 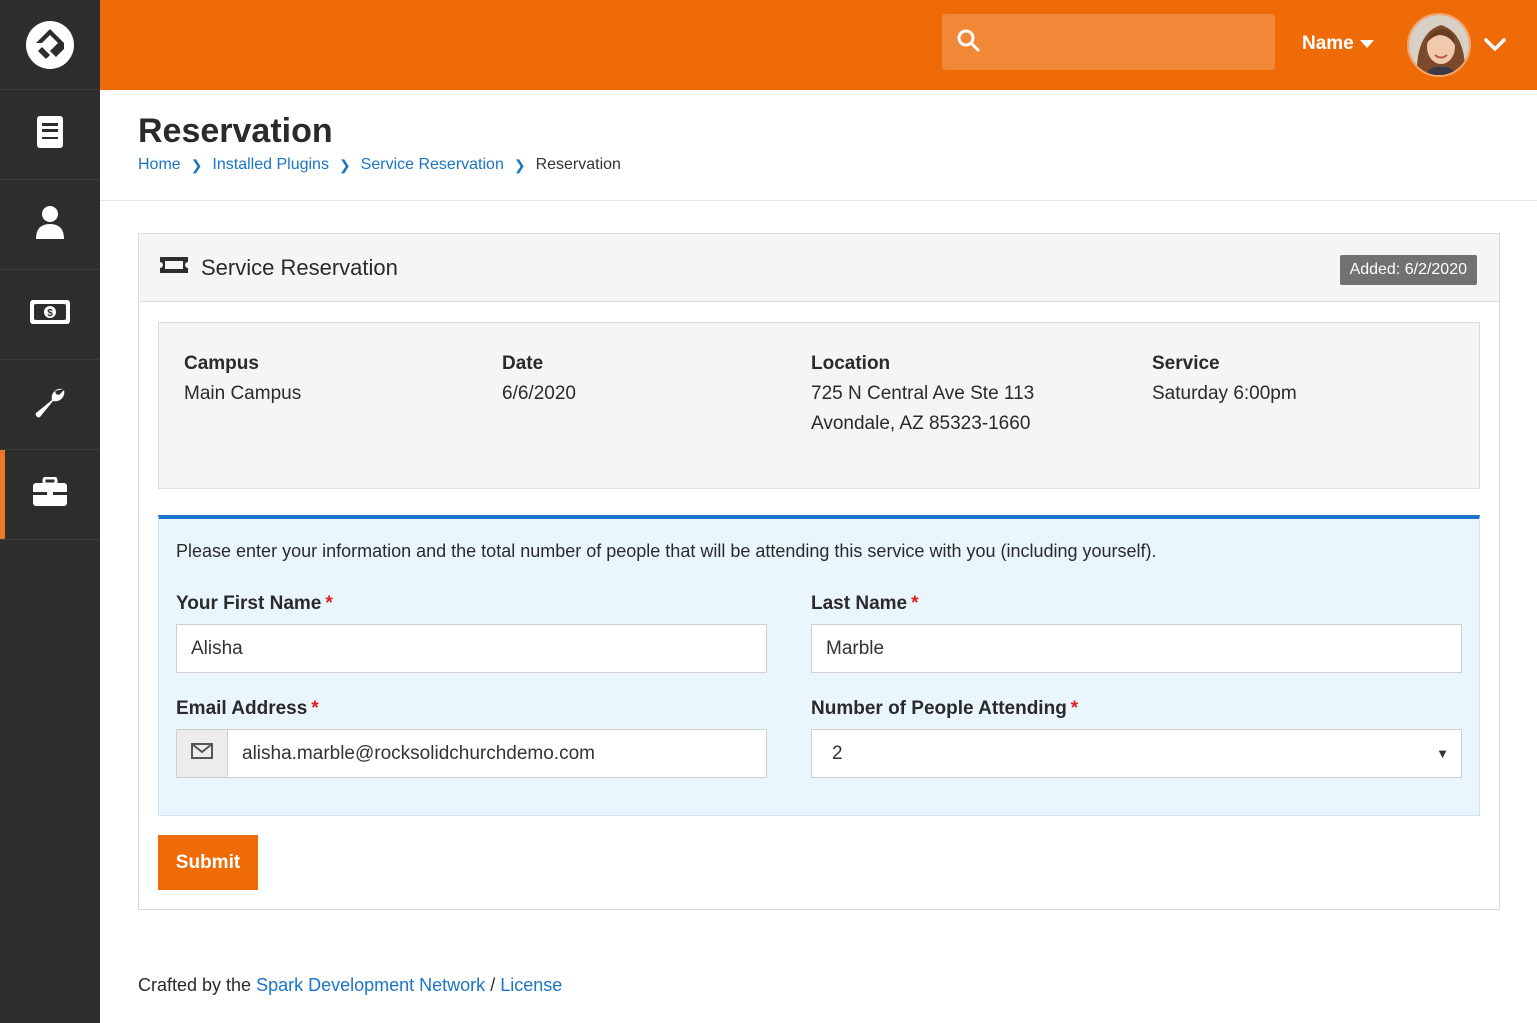 I want to click on search-icon, so click(x=968, y=42).